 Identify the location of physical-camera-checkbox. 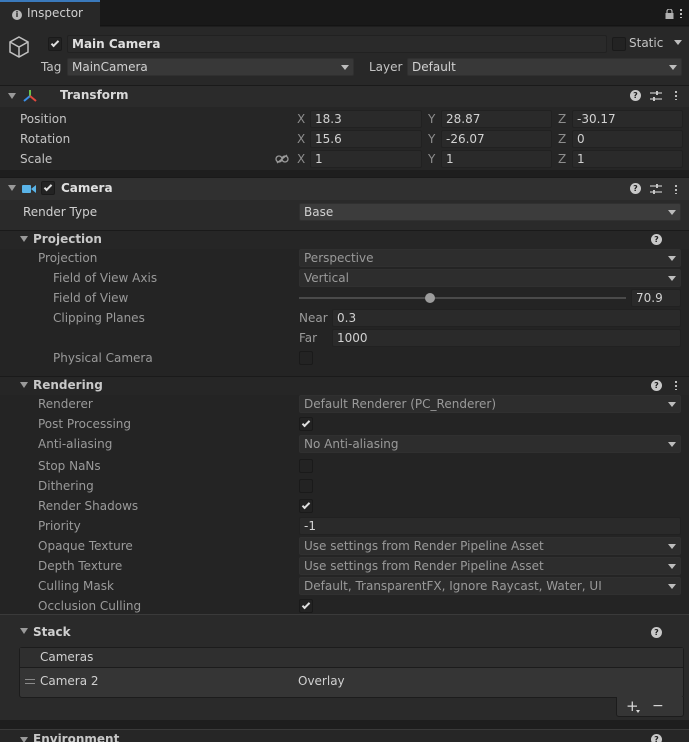
(306, 358).